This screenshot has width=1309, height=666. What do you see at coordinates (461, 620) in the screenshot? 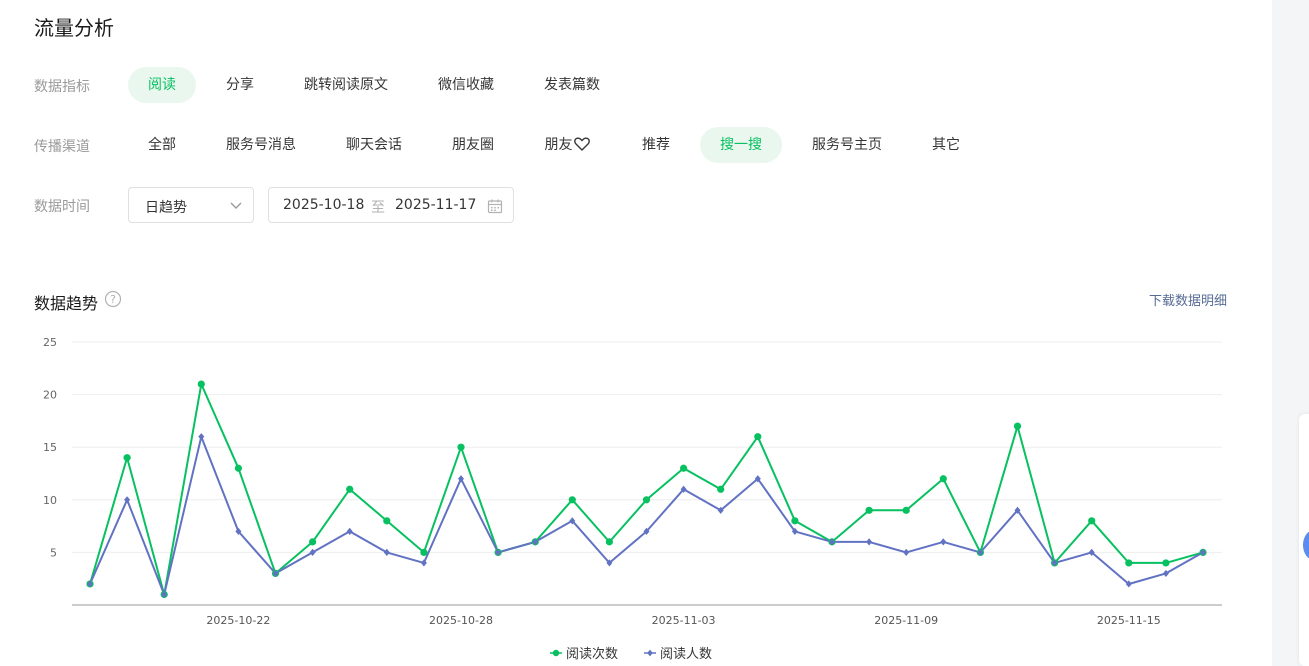
I see `x-tick-label: 2025-10-28` at bounding box center [461, 620].